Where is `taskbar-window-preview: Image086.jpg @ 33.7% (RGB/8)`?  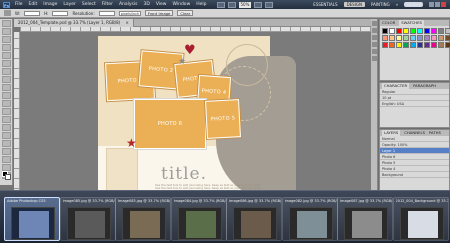 taskbar-window-preview: Image086.jpg @ 33.7% (RGB/8) is located at coordinates (254, 219).